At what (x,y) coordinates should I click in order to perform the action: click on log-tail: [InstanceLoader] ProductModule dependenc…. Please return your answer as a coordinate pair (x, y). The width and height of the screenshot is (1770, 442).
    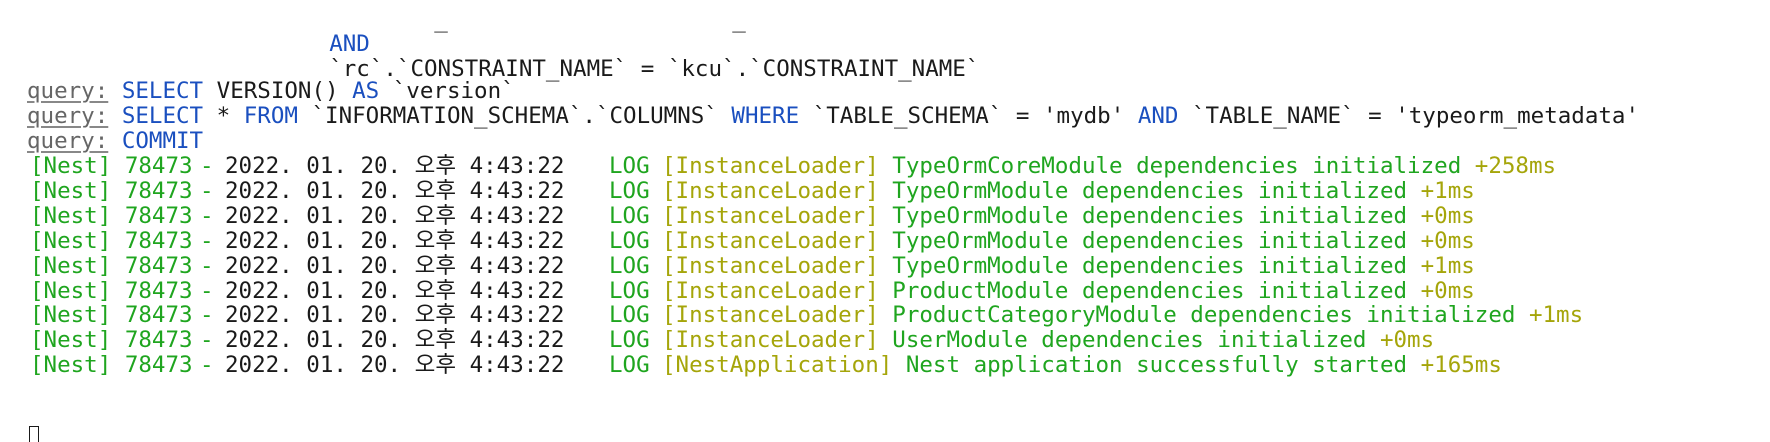
    Looking at the image, I should click on (1068, 291).